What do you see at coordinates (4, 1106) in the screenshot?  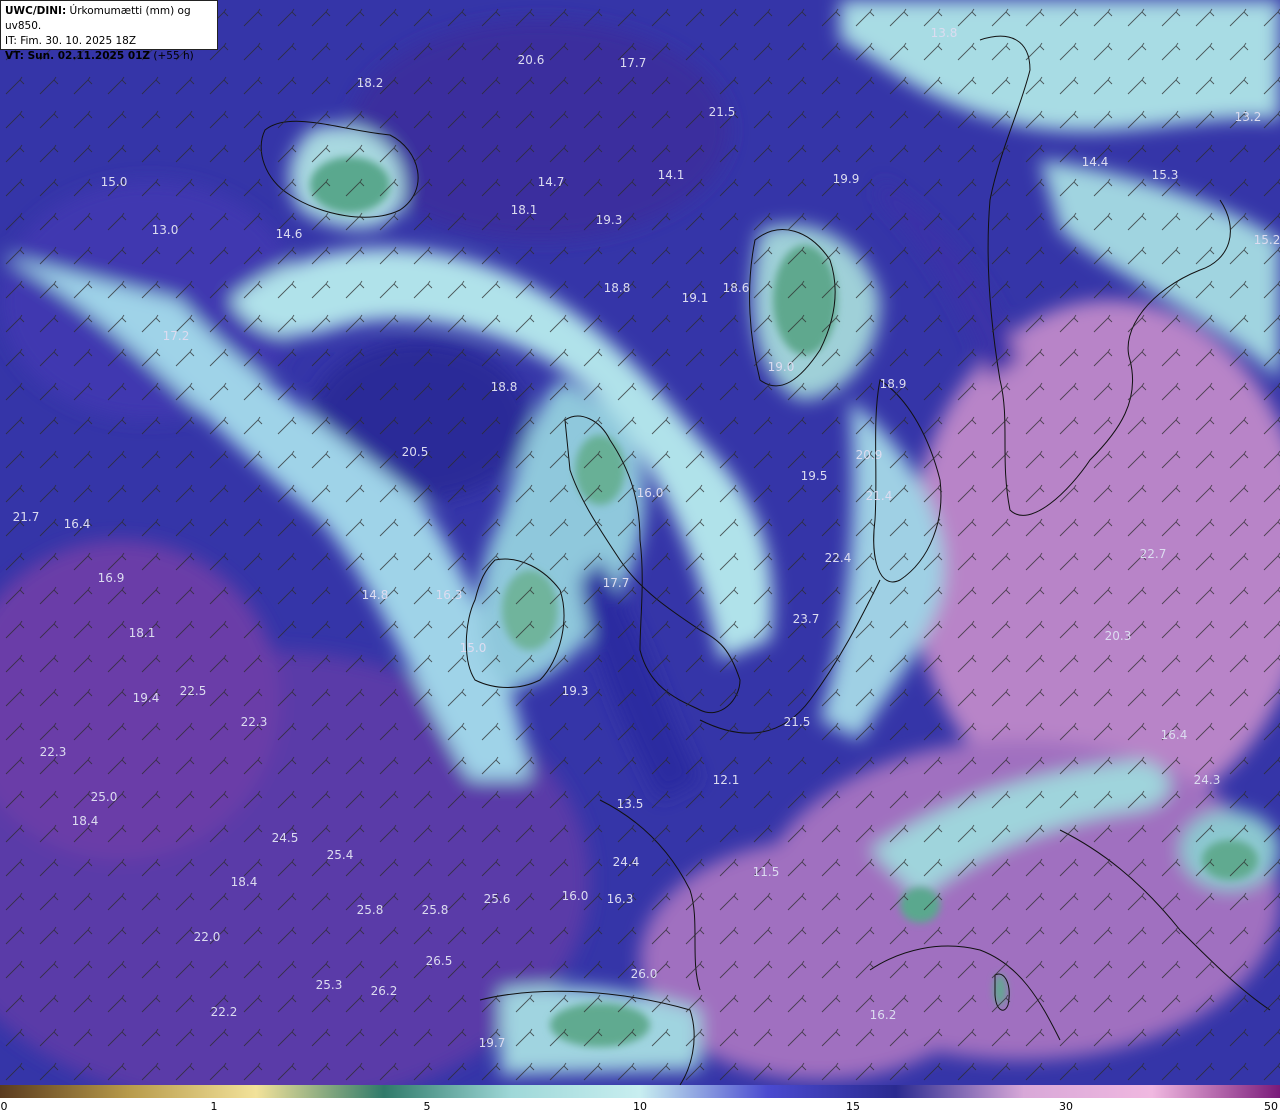 I see `colorbar-tick: 0` at bounding box center [4, 1106].